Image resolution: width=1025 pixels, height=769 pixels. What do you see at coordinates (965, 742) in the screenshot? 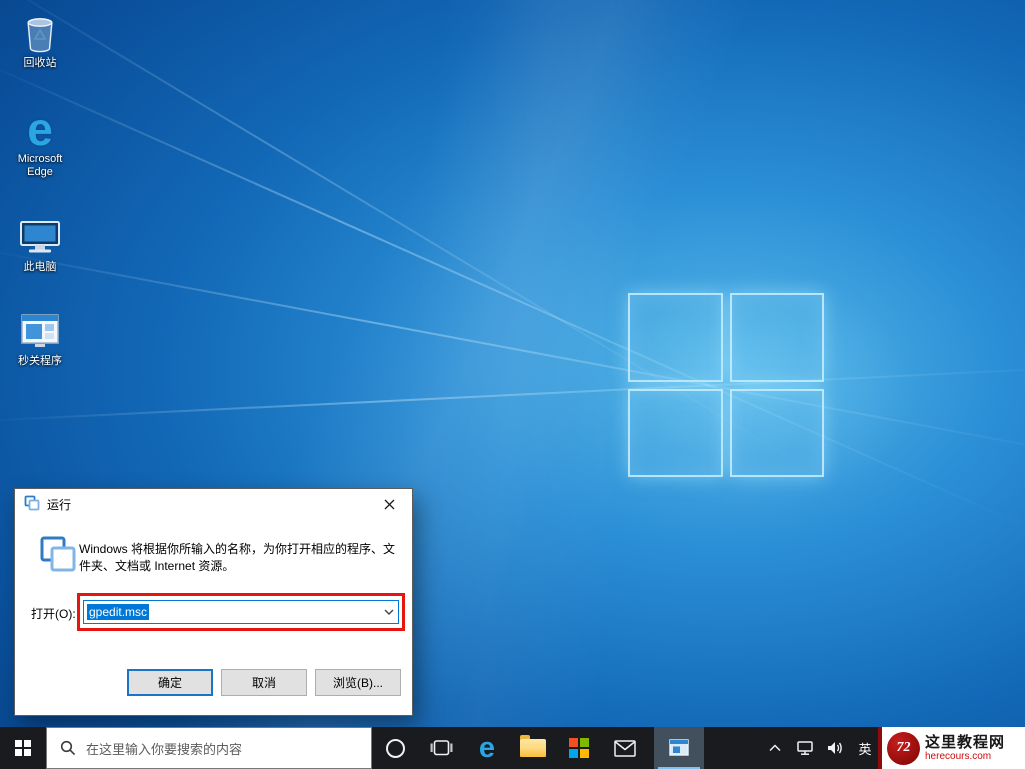
I see `watermark-title: 这里教程网` at bounding box center [965, 742].